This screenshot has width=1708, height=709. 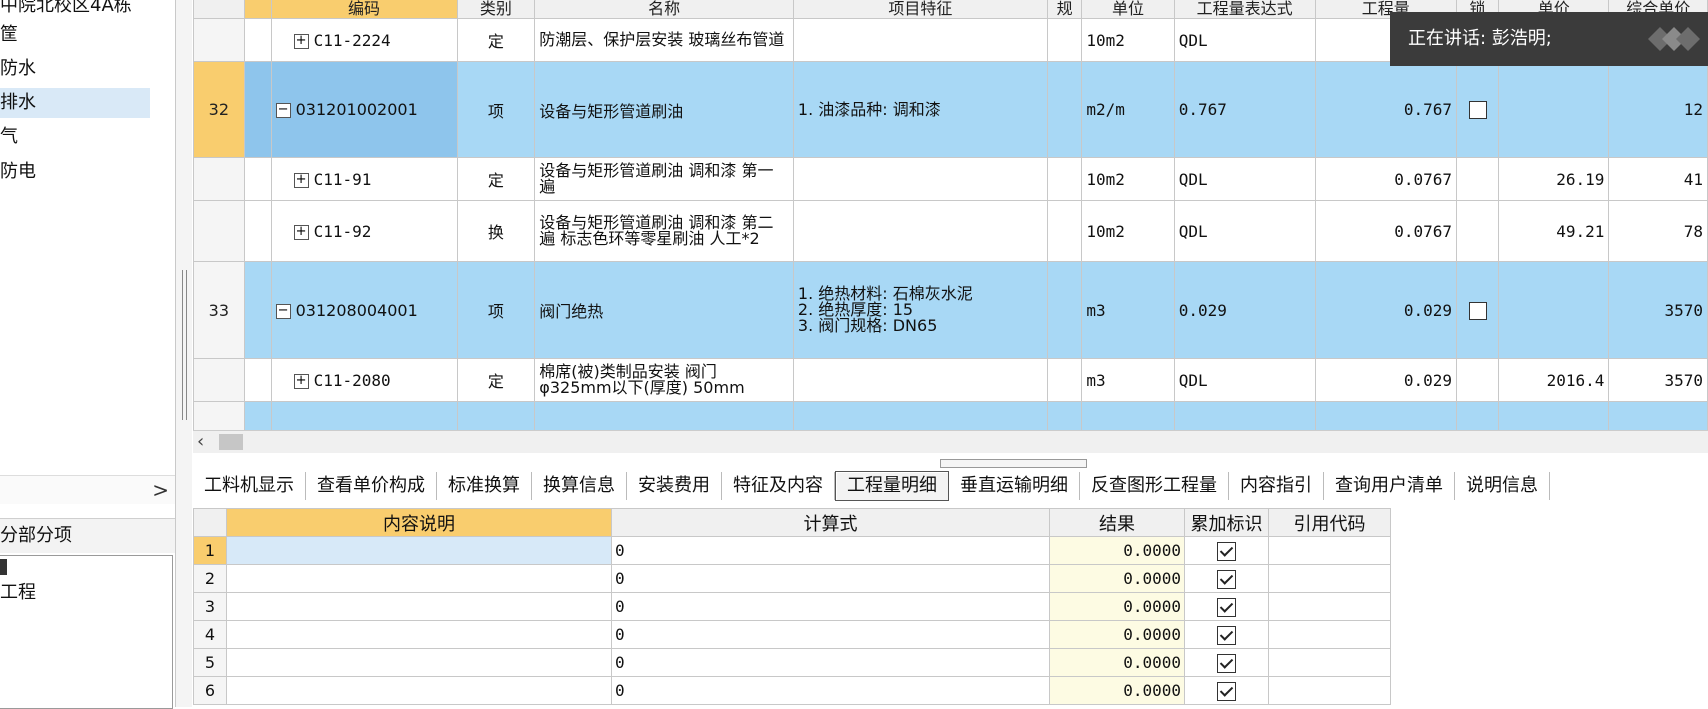 What do you see at coordinates (664, 9) in the screenshot?
I see `header-name: 名称` at bounding box center [664, 9].